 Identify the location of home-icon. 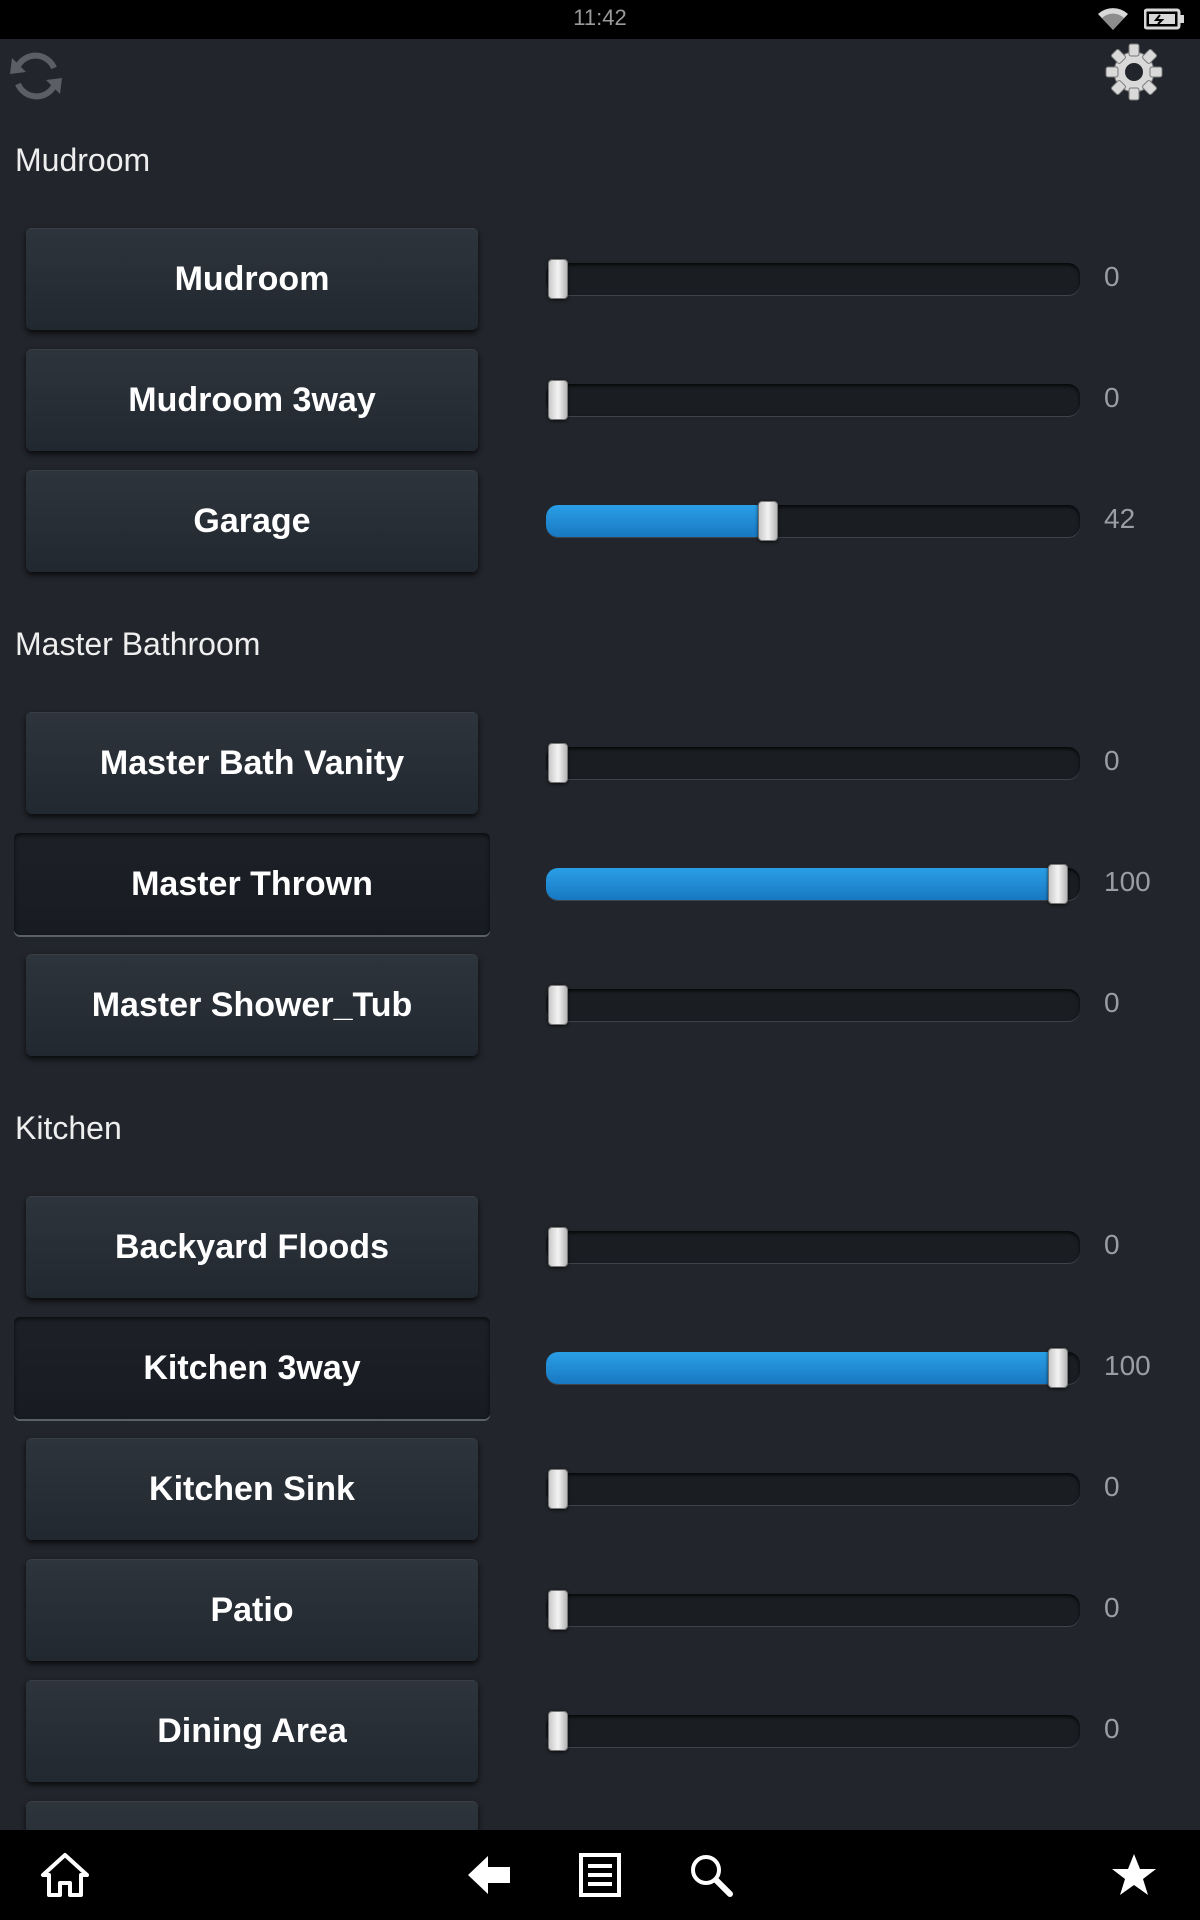
(65, 1875).